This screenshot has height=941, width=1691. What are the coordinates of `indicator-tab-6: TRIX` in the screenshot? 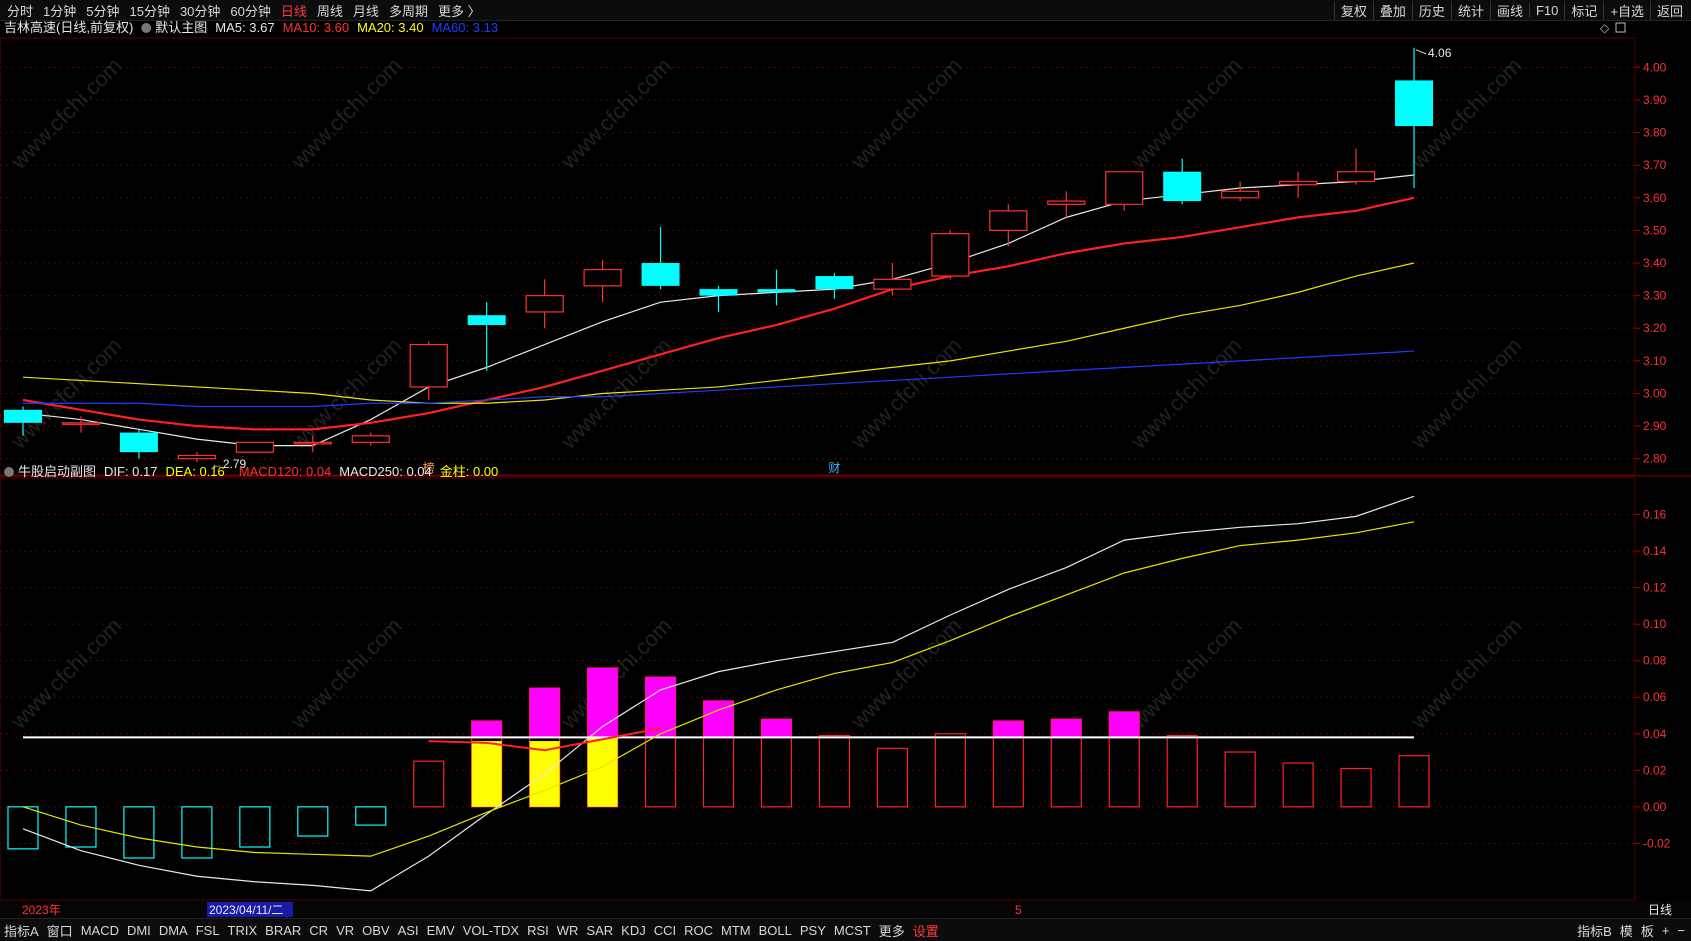 It's located at (243, 930).